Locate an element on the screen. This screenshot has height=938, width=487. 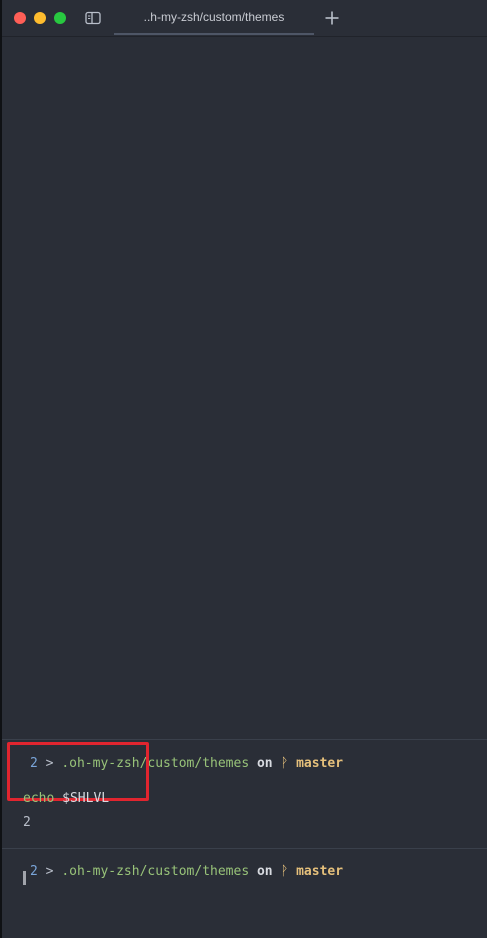
new-tab-button is located at coordinates (332, 18).